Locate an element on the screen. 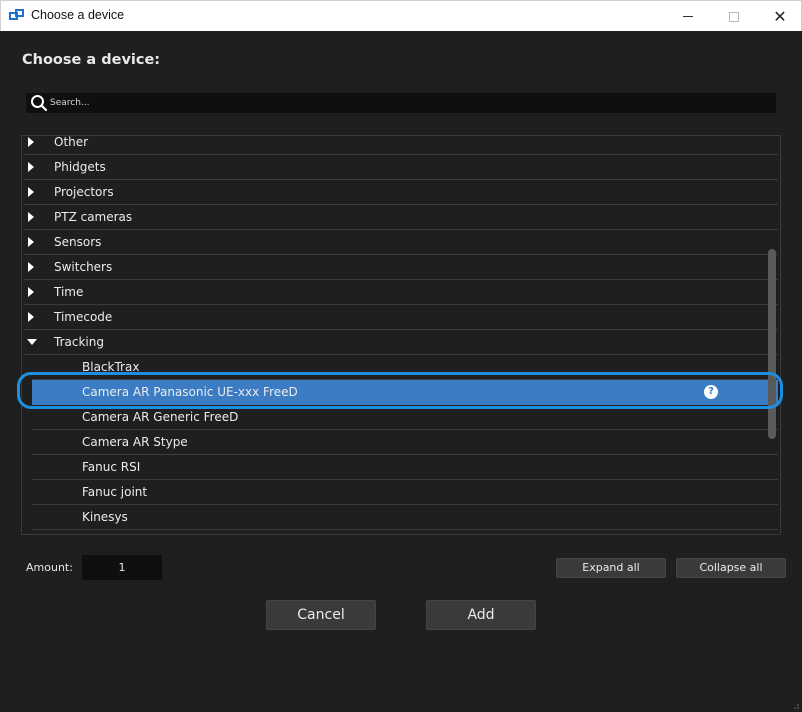 This screenshot has height=712, width=802. tree-category-label: Phidgets is located at coordinates (80, 167).